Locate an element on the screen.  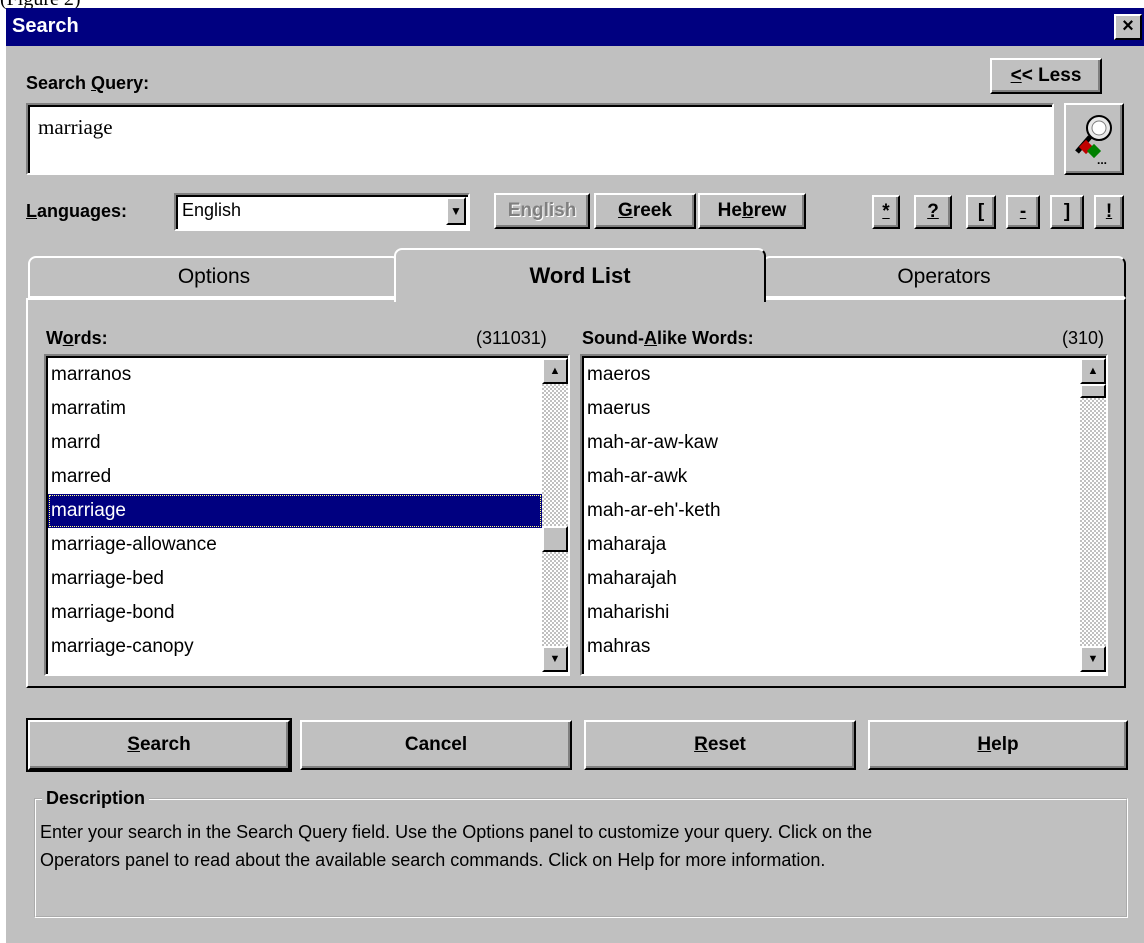
languages-selected-value: English is located at coordinates (212, 210).